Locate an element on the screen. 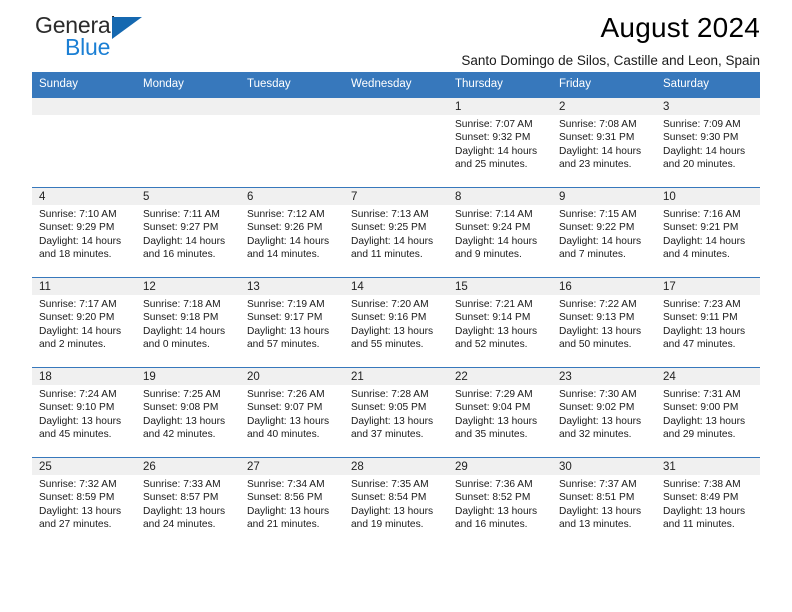  calendar-cell-empty is located at coordinates (396, 142).